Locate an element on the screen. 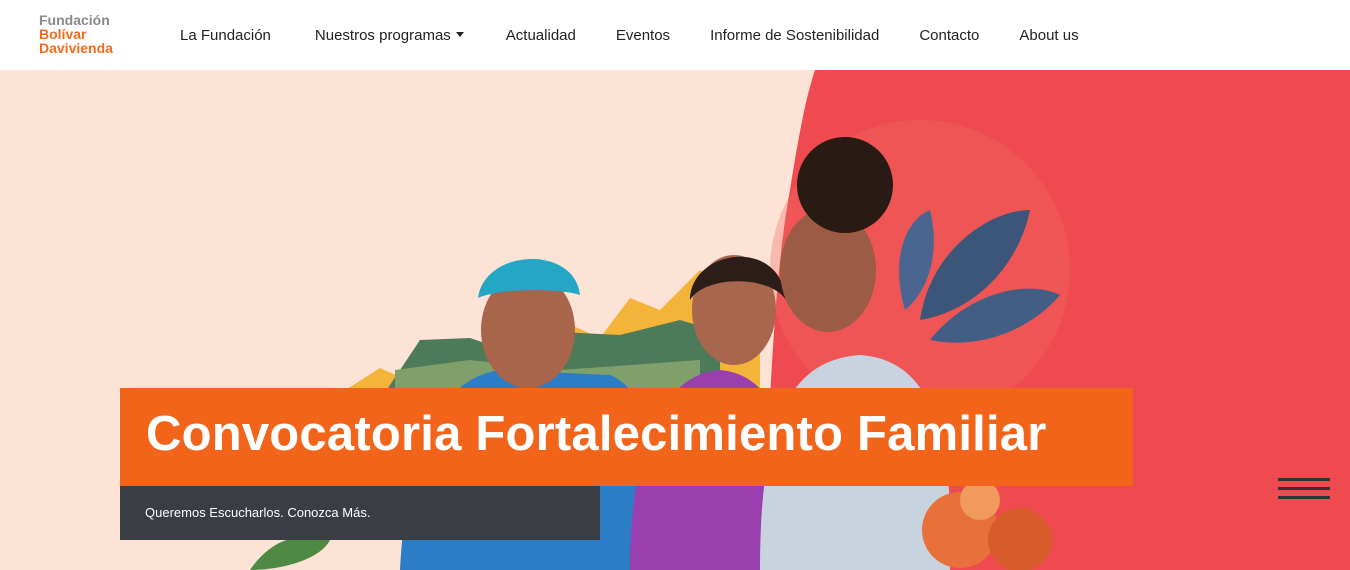 The width and height of the screenshot is (1350, 570). nav-item-actualidad: Actualidad is located at coordinates (540, 35).